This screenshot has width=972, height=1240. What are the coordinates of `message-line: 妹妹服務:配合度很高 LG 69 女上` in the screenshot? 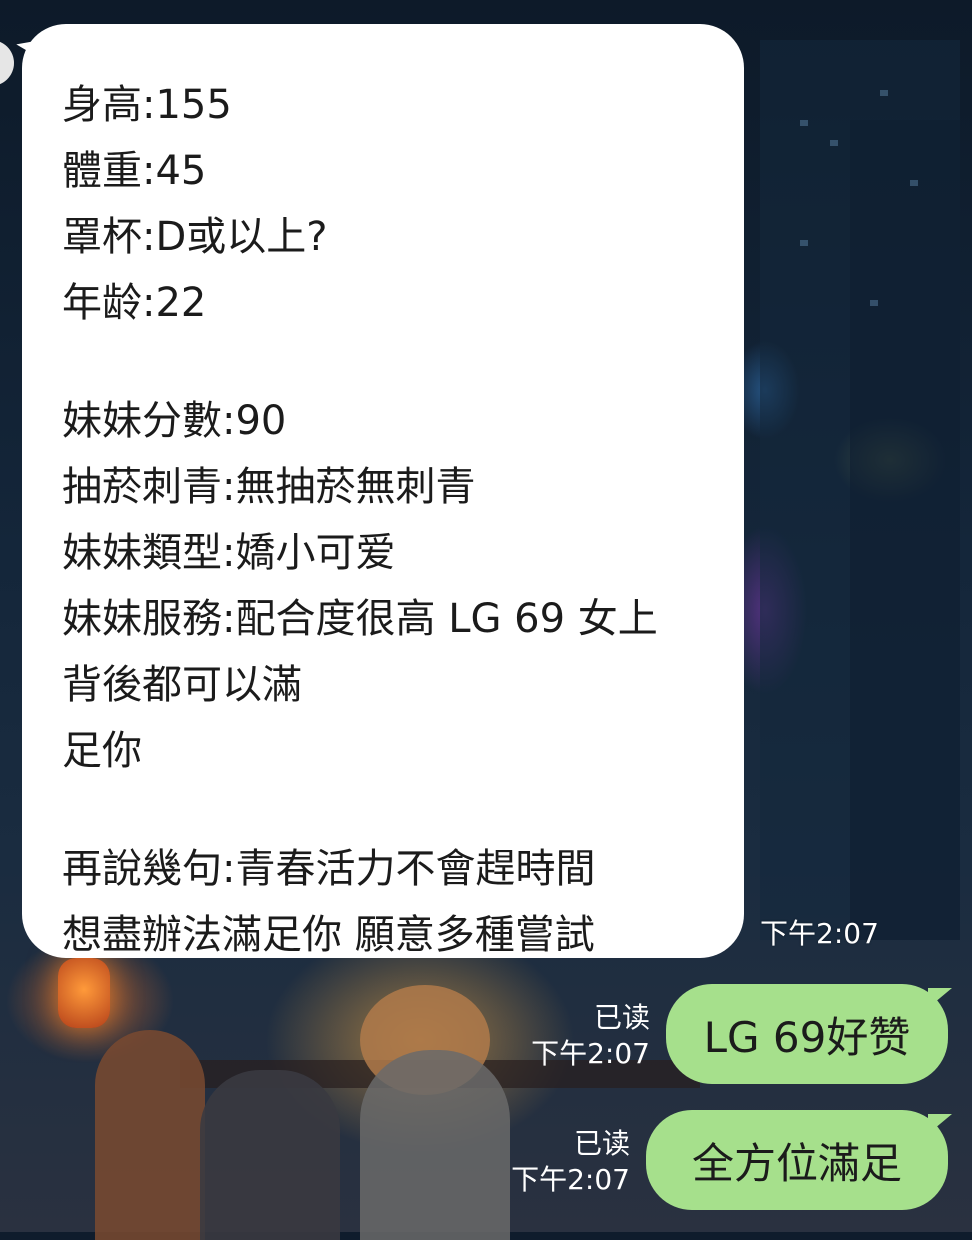 It's located at (360, 619).